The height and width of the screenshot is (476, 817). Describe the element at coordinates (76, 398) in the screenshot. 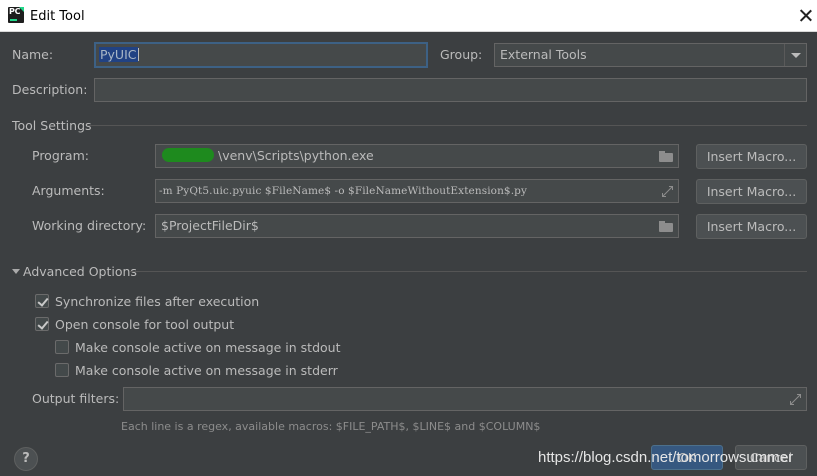

I see `output-filters-label: Output filters:` at that location.